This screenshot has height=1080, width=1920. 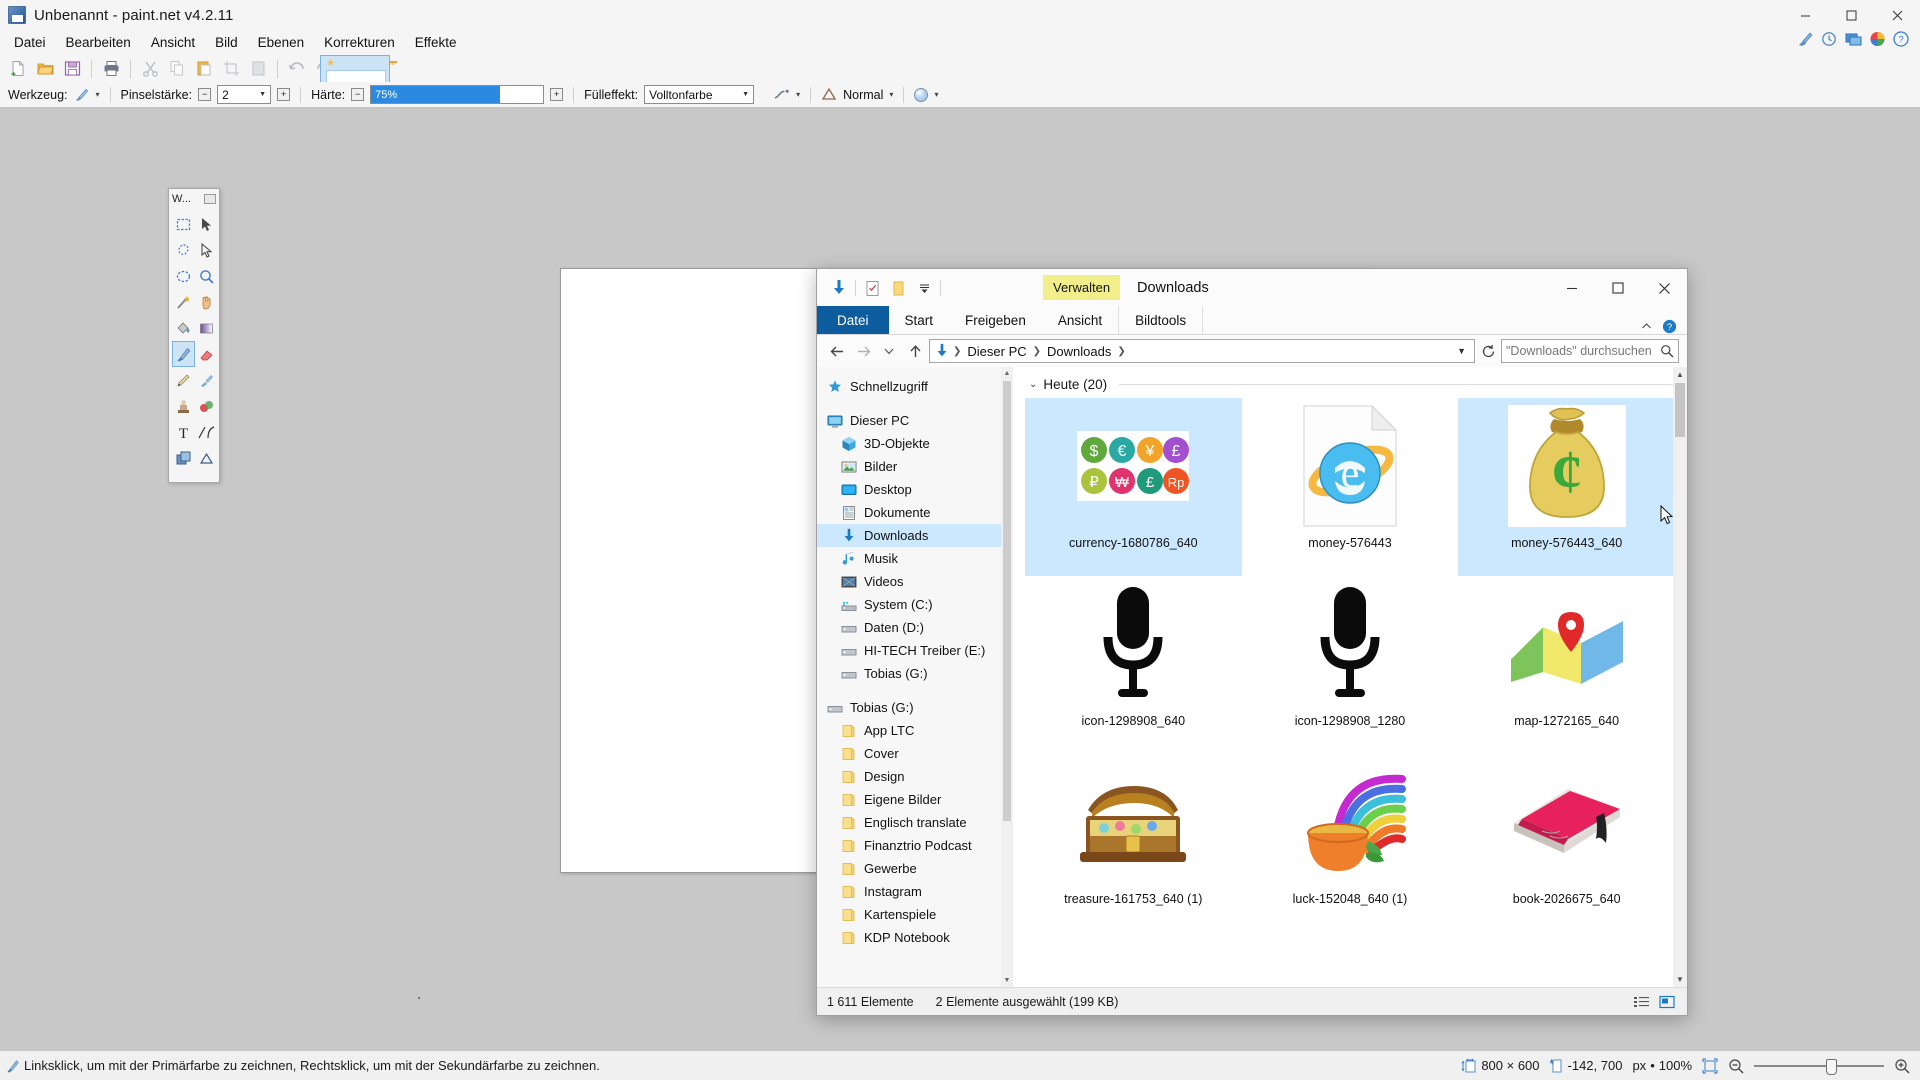 What do you see at coordinates (919, 320) in the screenshot?
I see `tab-start: Start` at bounding box center [919, 320].